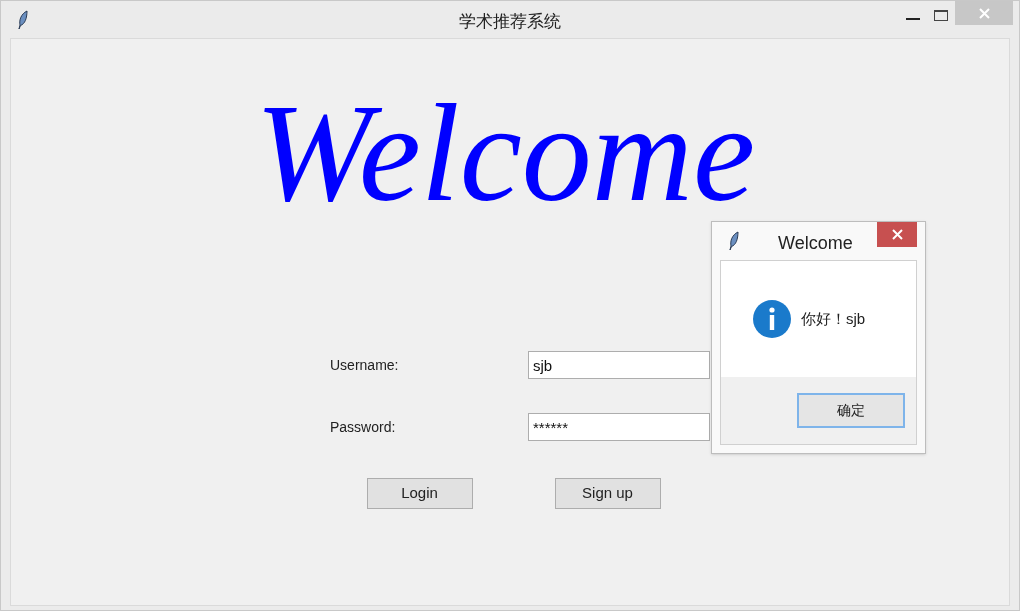  Describe the element at coordinates (619, 365) in the screenshot. I see `input-field: sjb` at that location.